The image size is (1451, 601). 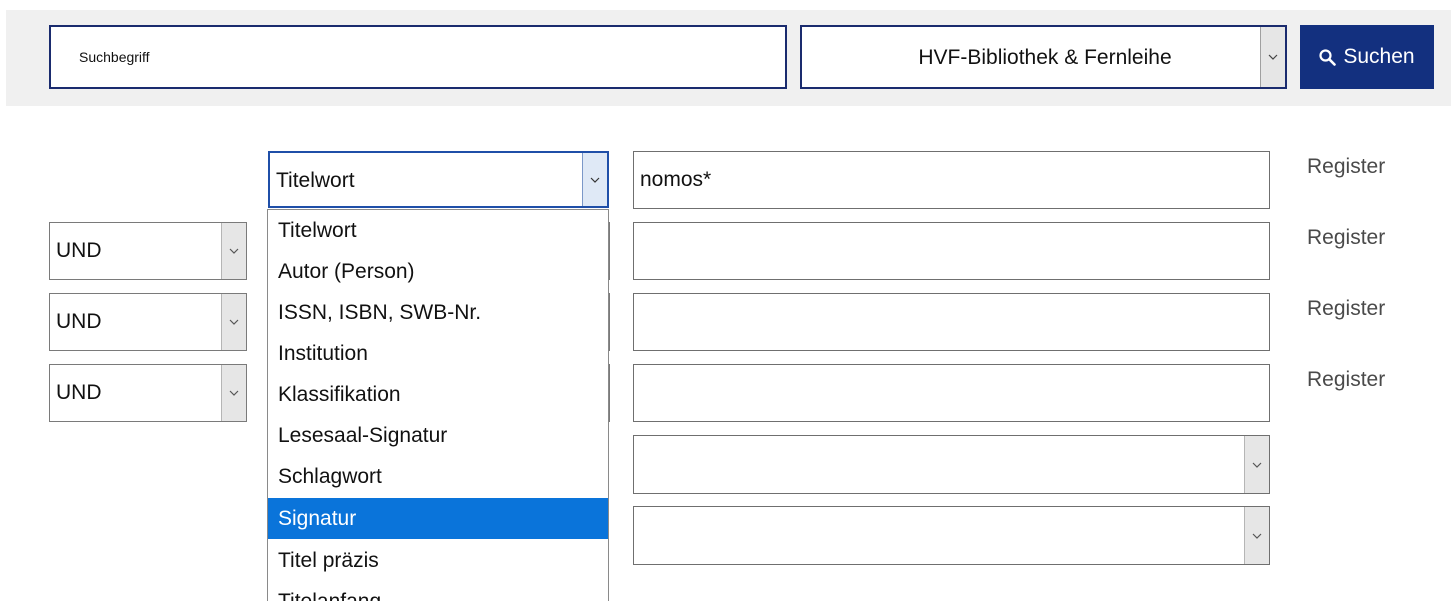 I want to click on search-input: Suchbegriff, so click(x=418, y=57).